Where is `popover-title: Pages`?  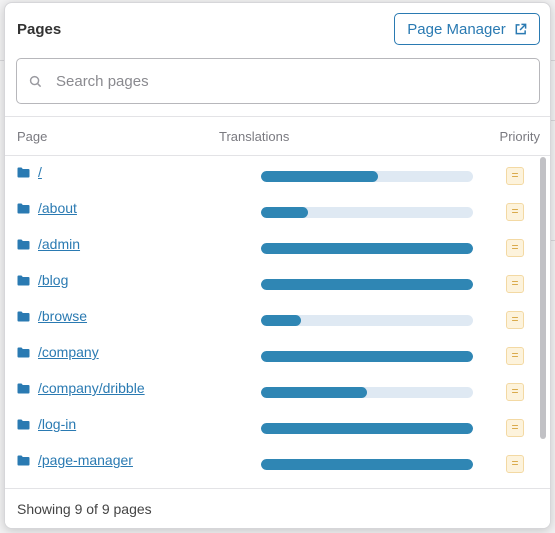 popover-title: Pages is located at coordinates (39, 29).